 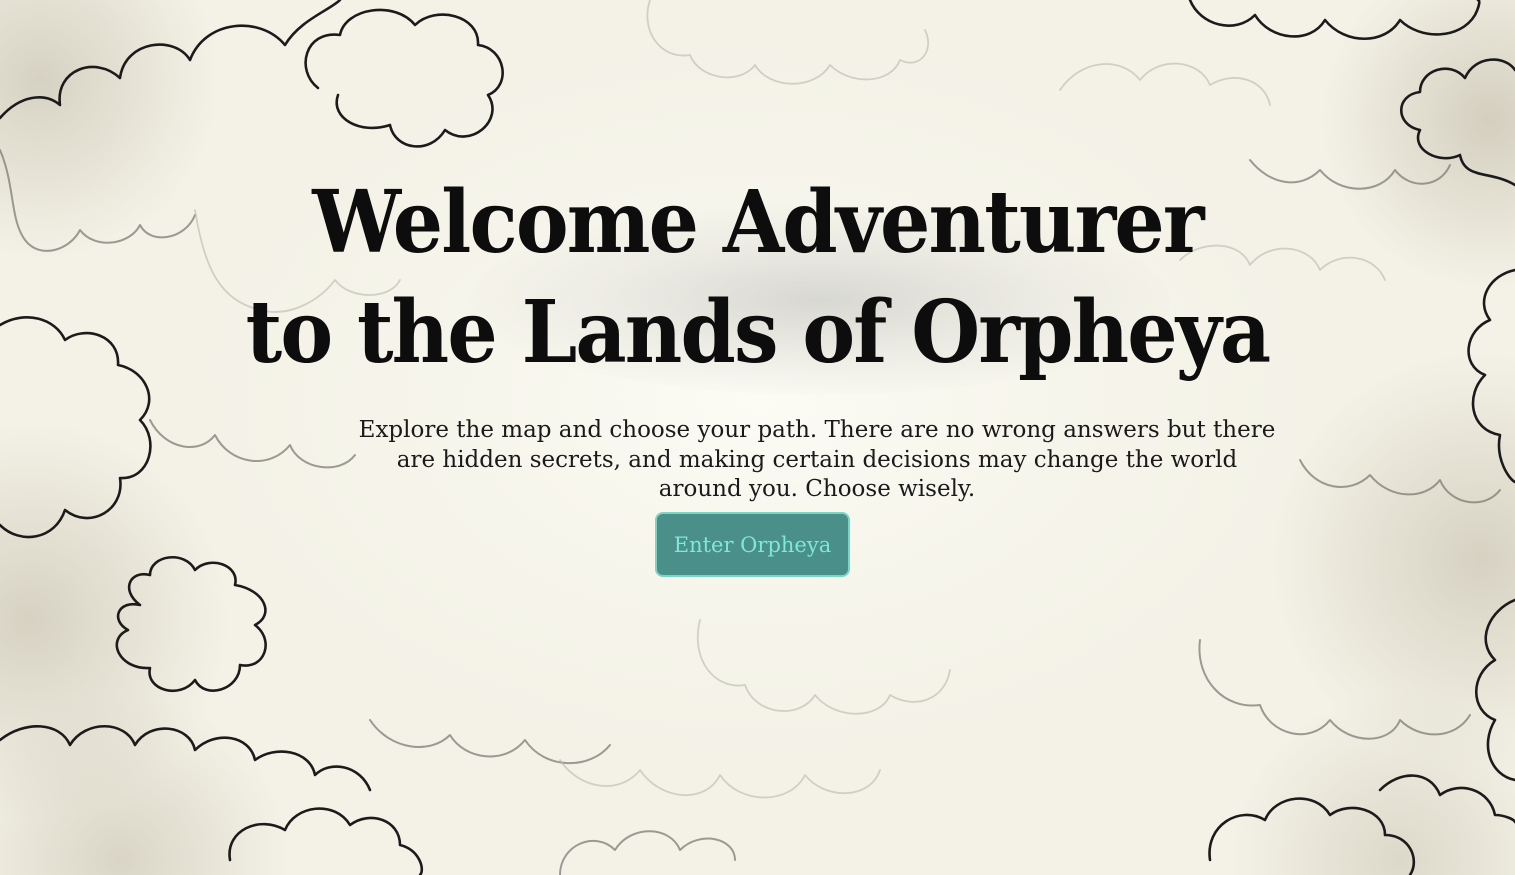 What do you see at coordinates (752, 544) in the screenshot?
I see `enter-orpheya-button: Enter Orpheya` at bounding box center [752, 544].